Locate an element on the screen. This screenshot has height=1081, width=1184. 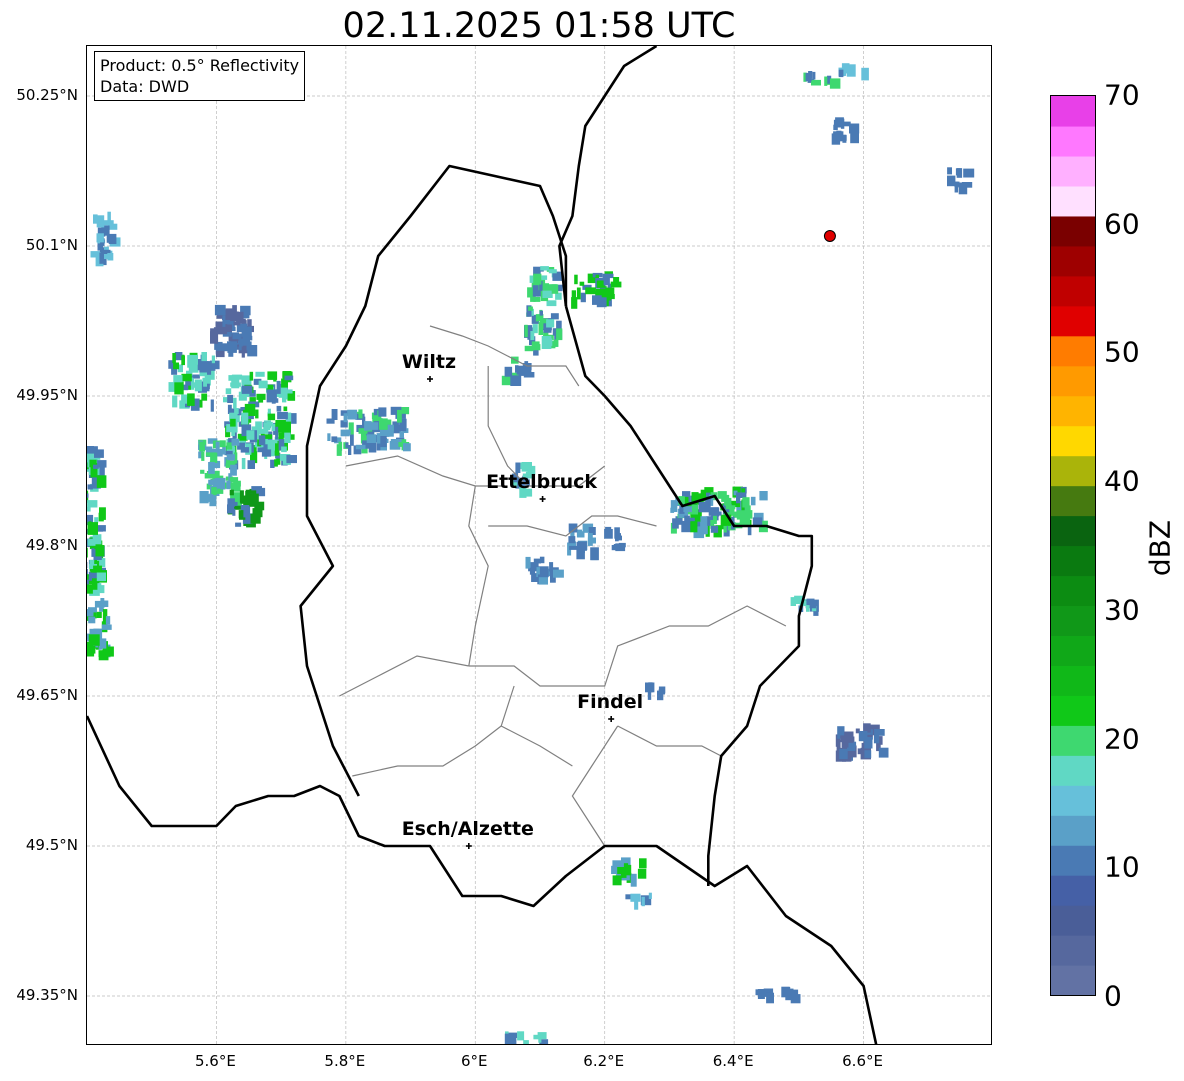
city-label-findel: Findel is located at coordinates (610, 702).